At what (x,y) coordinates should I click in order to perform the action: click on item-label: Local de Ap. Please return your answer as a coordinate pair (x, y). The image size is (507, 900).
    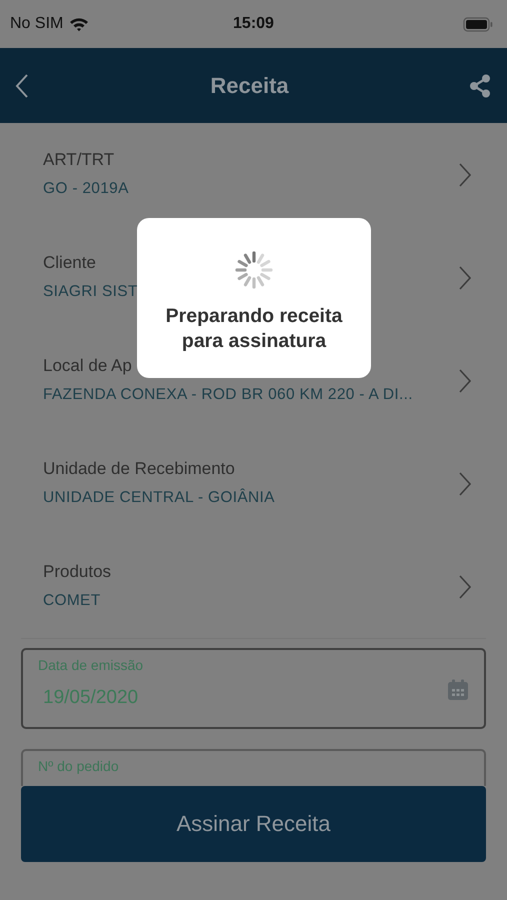
    Looking at the image, I should click on (87, 366).